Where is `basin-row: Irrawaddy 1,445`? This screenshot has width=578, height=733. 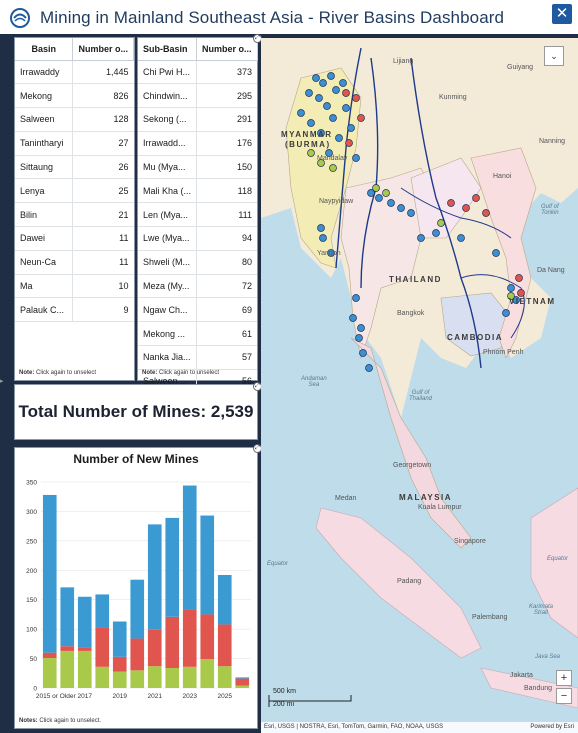 basin-row: Irrawaddy 1,445 is located at coordinates (74, 72).